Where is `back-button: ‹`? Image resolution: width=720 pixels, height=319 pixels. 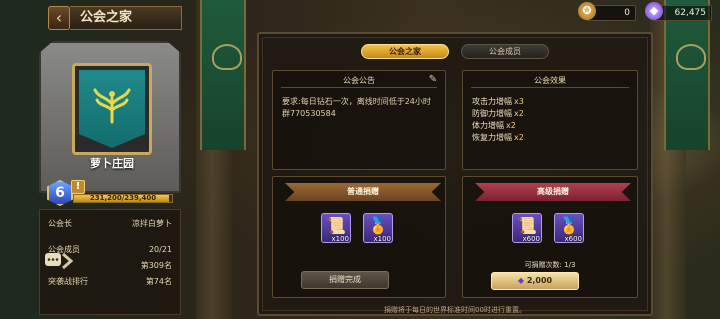 back-button: ‹ is located at coordinates (59, 18).